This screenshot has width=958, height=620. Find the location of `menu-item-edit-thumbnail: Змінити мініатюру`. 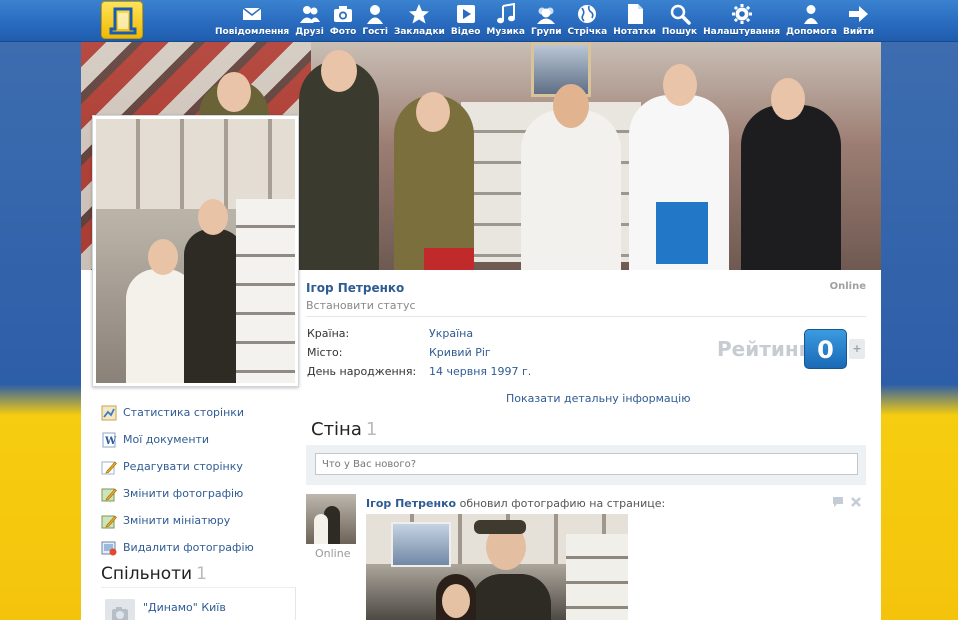

menu-item-edit-thumbnail: Змінити мініатюру is located at coordinates (177, 520).